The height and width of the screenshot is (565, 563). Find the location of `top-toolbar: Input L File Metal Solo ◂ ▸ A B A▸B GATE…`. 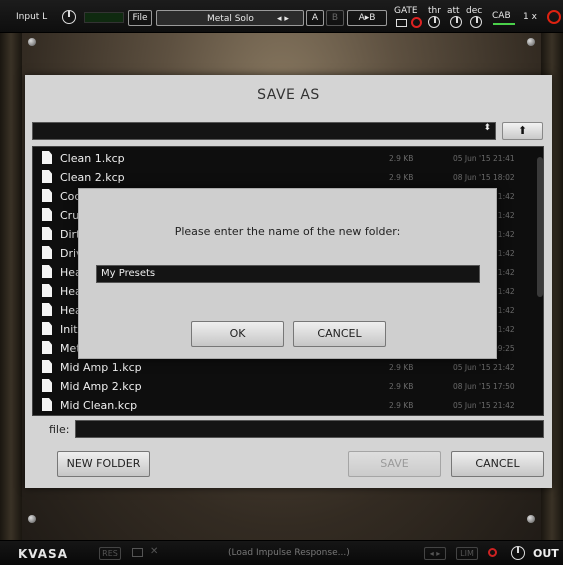

top-toolbar: Input L File Metal Solo ◂ ▸ A B A▸B GATE… is located at coordinates (281, 16).